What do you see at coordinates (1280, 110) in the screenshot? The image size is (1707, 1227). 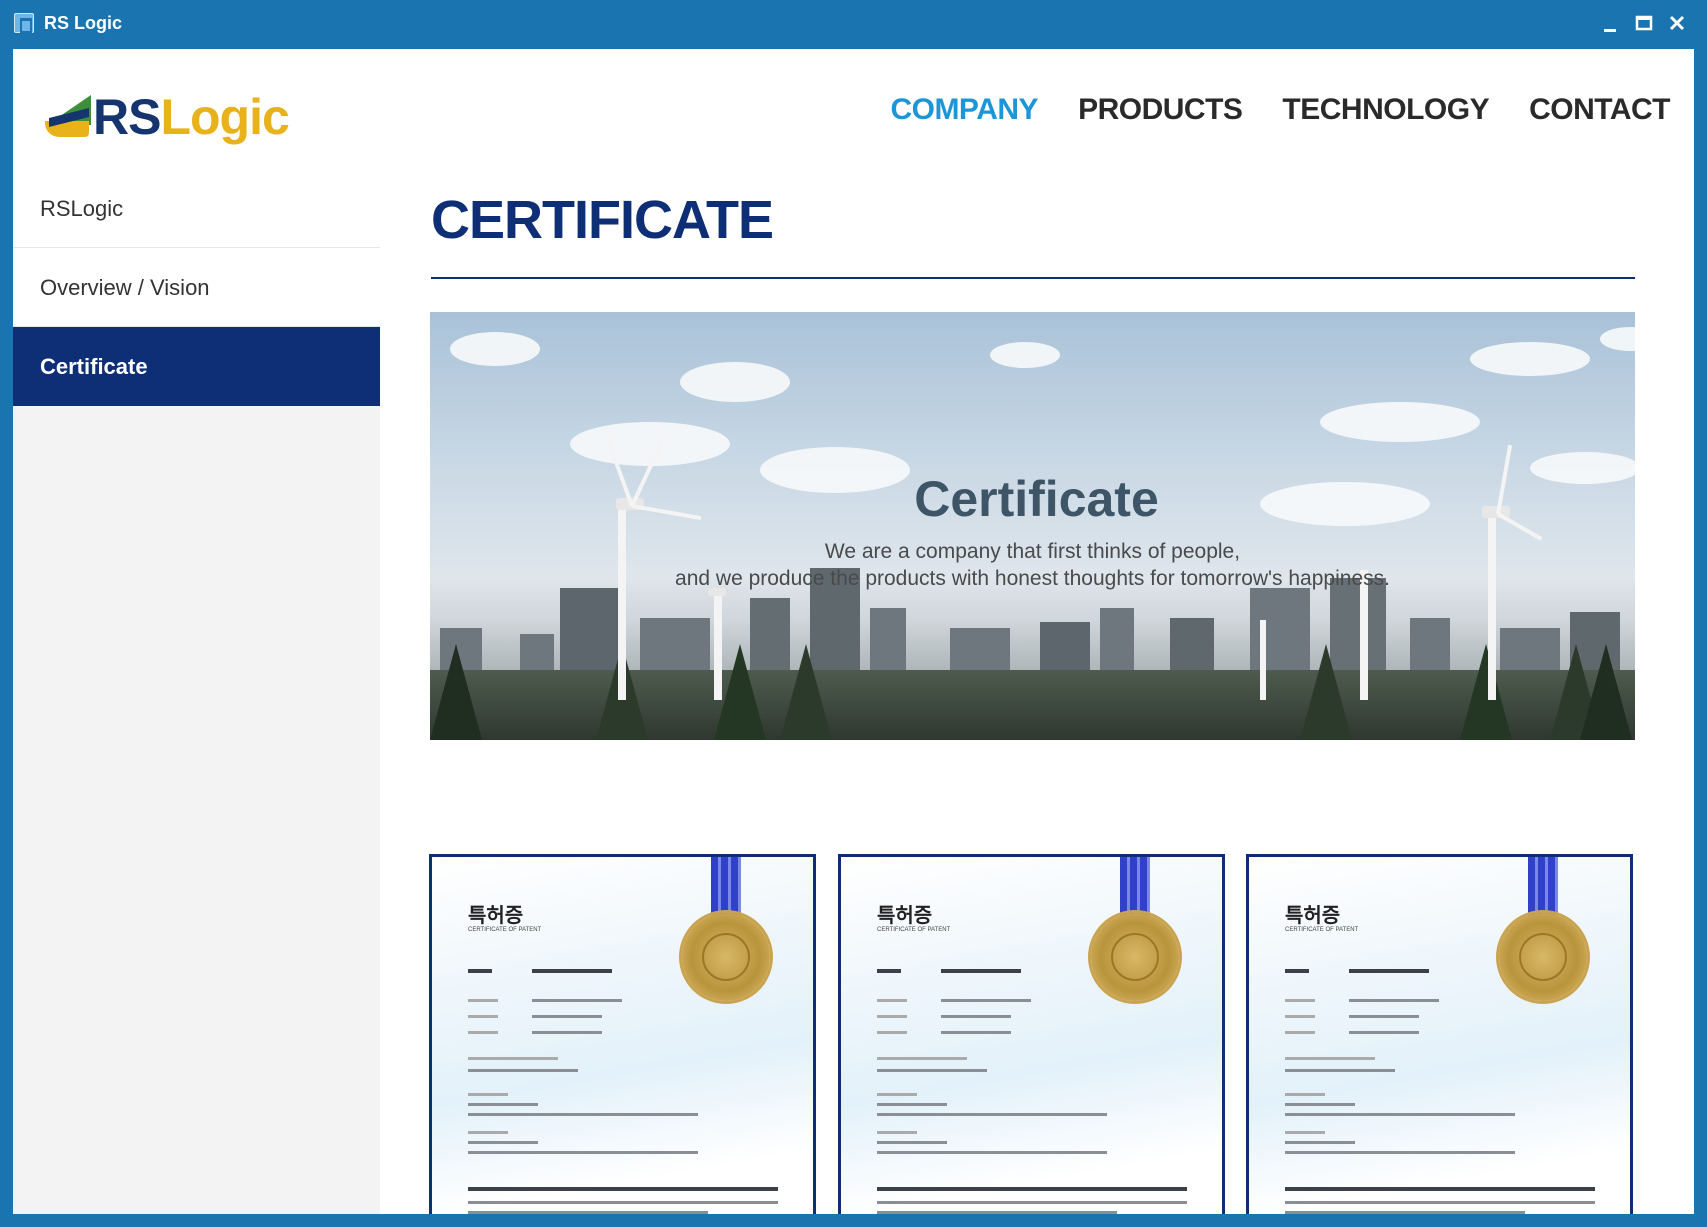 I see `top-navigation: COMPANY PRODUCTS TECHNOLOGY CONTACT` at bounding box center [1280, 110].